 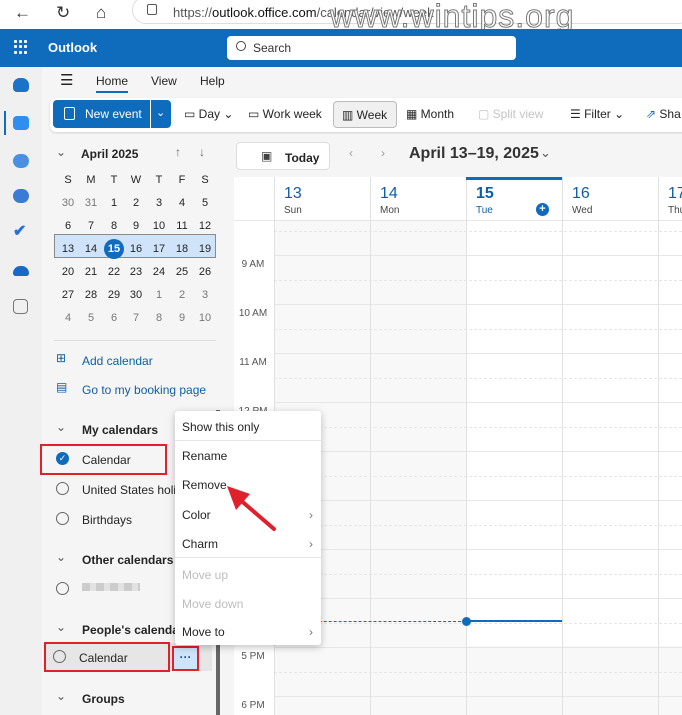 What do you see at coordinates (365, 114) in the screenshot?
I see `week-view-button: ▥ Week` at bounding box center [365, 114].